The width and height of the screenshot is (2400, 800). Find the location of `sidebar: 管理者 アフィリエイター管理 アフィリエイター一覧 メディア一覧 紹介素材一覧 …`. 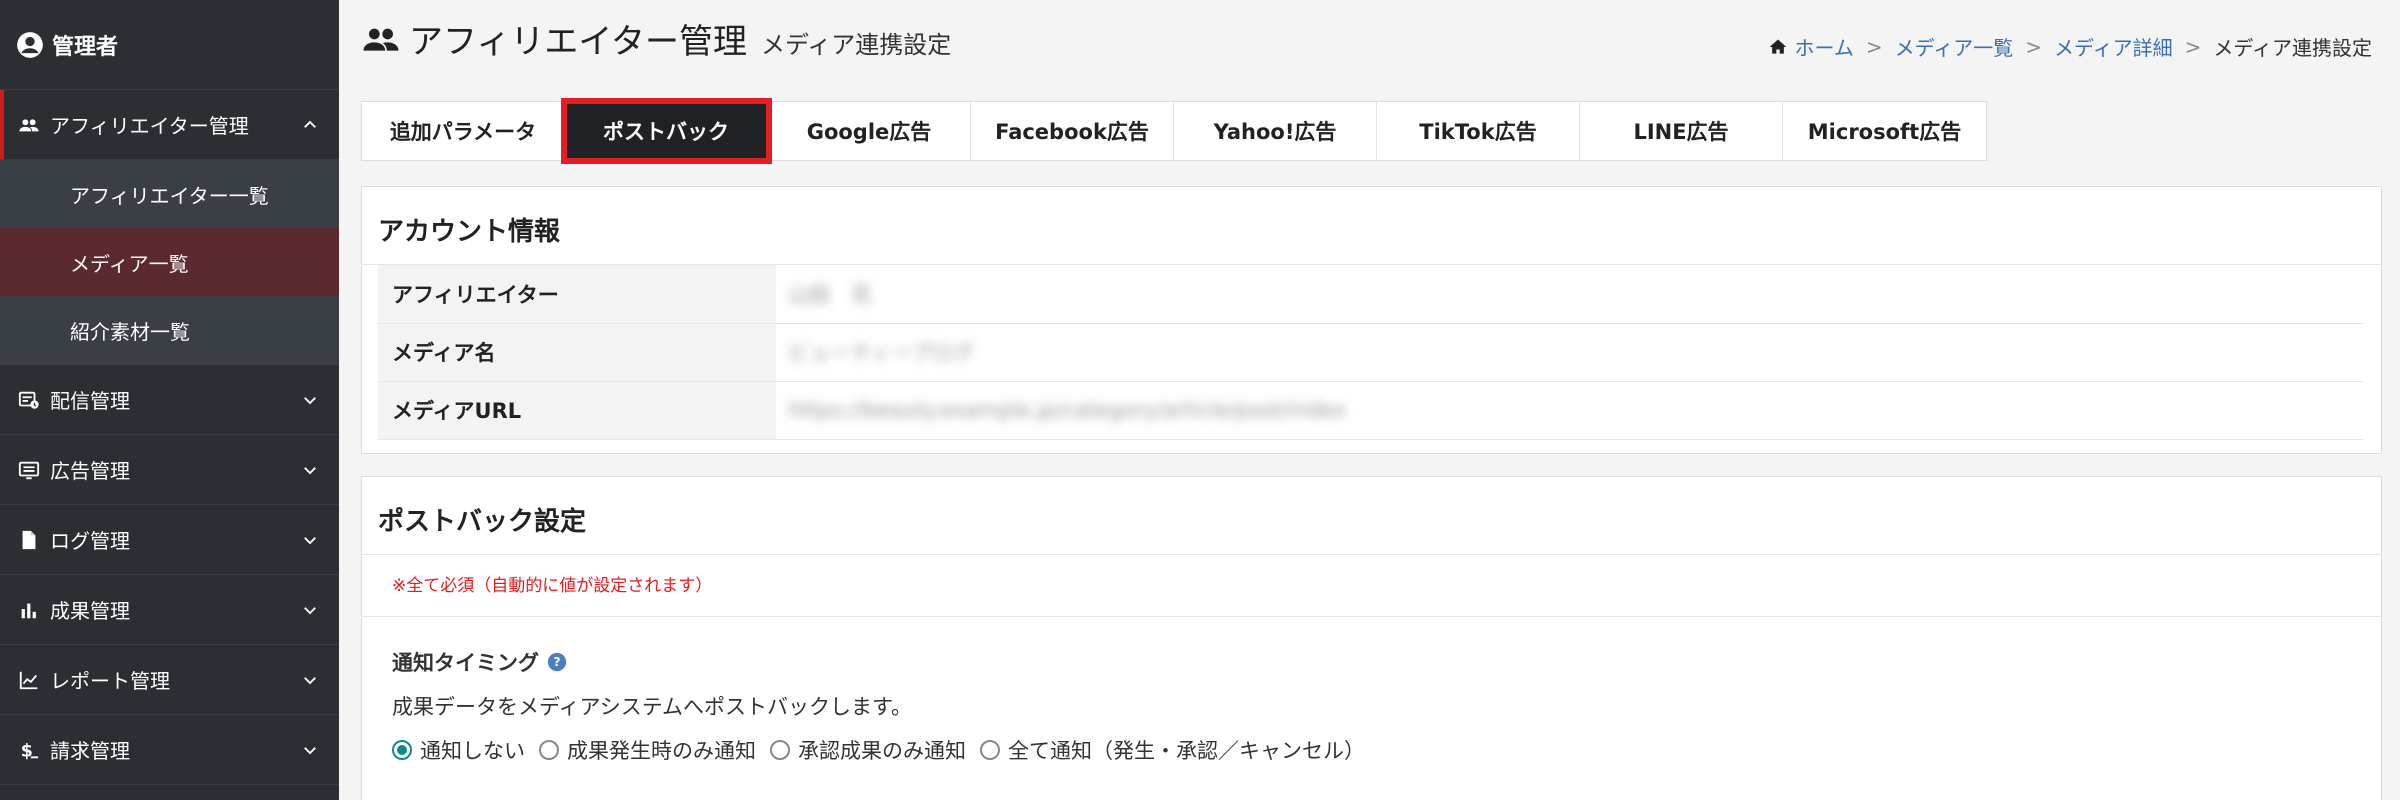

sidebar: 管理者 アフィリエイター管理 アフィリエイター一覧 メディア一覧 紹介素材一覧 … is located at coordinates (169, 400).